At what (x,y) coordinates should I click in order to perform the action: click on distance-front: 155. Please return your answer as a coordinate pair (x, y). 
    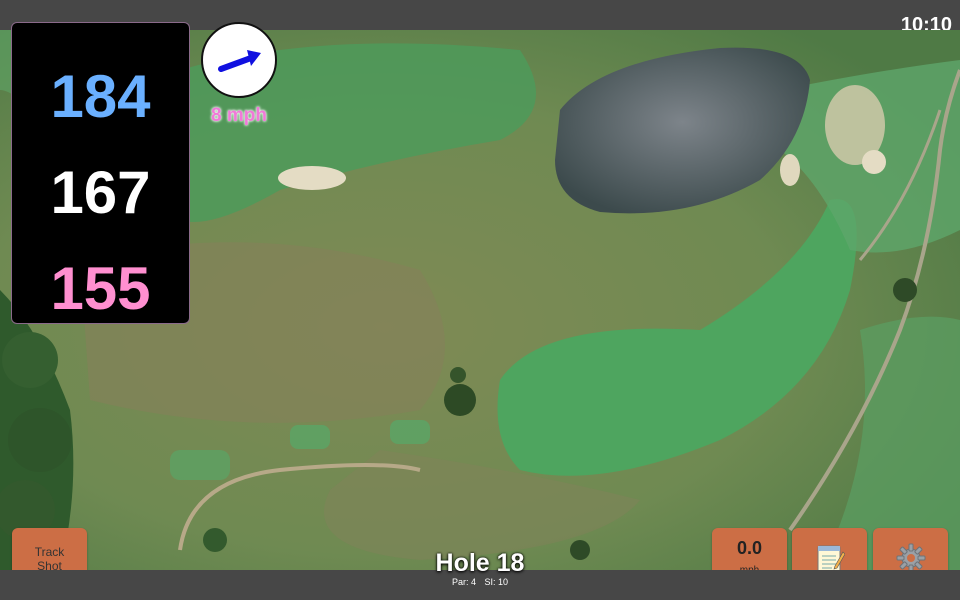
    Looking at the image, I should click on (100, 288).